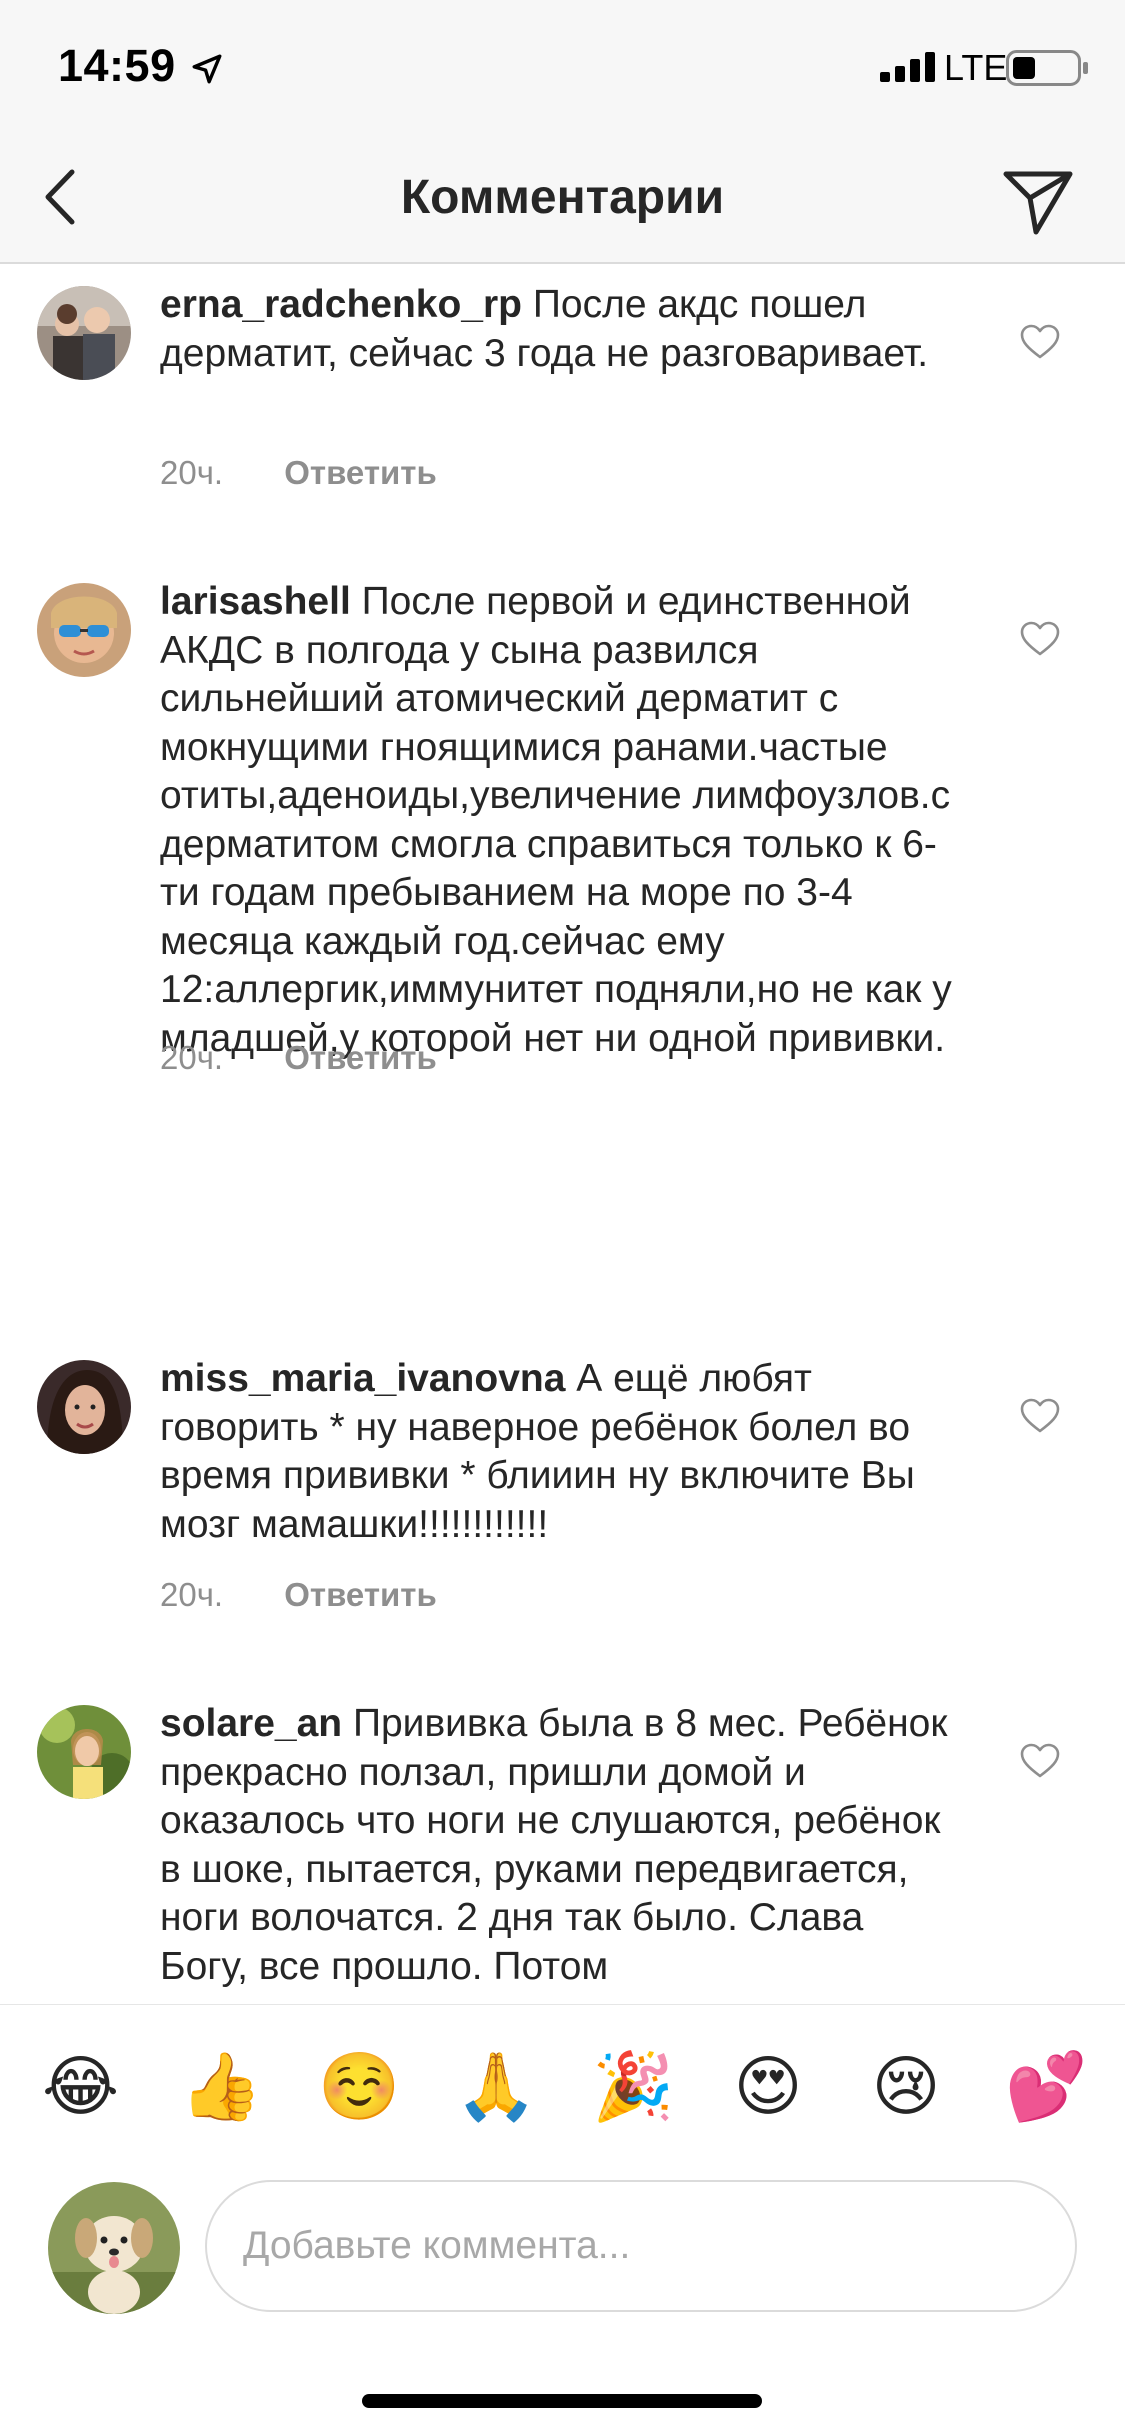 Image resolution: width=1125 pixels, height=2436 pixels. I want to click on nav-header: Комментарии, so click(562, 198).